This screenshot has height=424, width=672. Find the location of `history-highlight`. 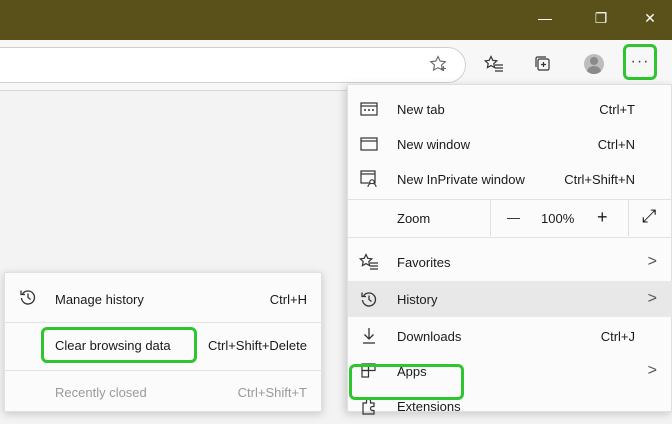

history-highlight is located at coordinates (406, 382).